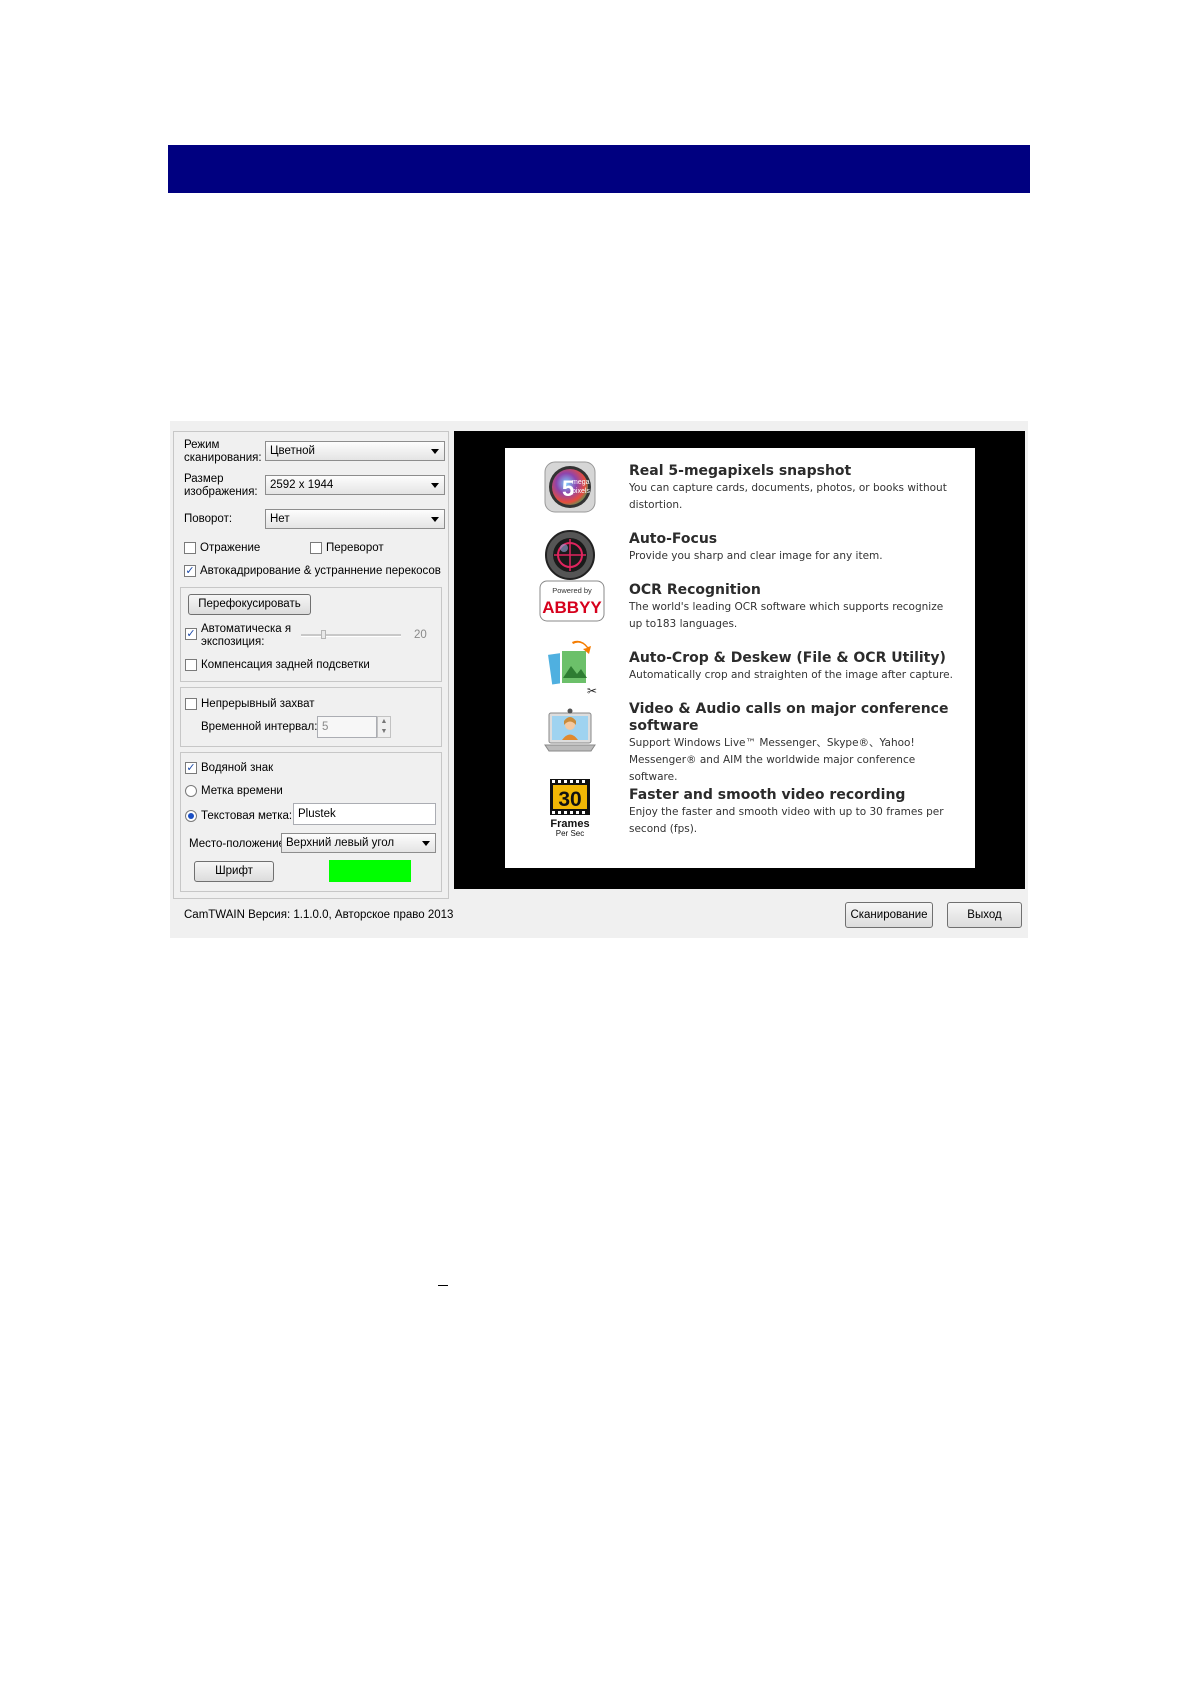 Image resolution: width=1191 pixels, height=1684 pixels. Describe the element at coordinates (355, 485) in the screenshot. I see `image-size-select: 2592 x 1944` at that location.